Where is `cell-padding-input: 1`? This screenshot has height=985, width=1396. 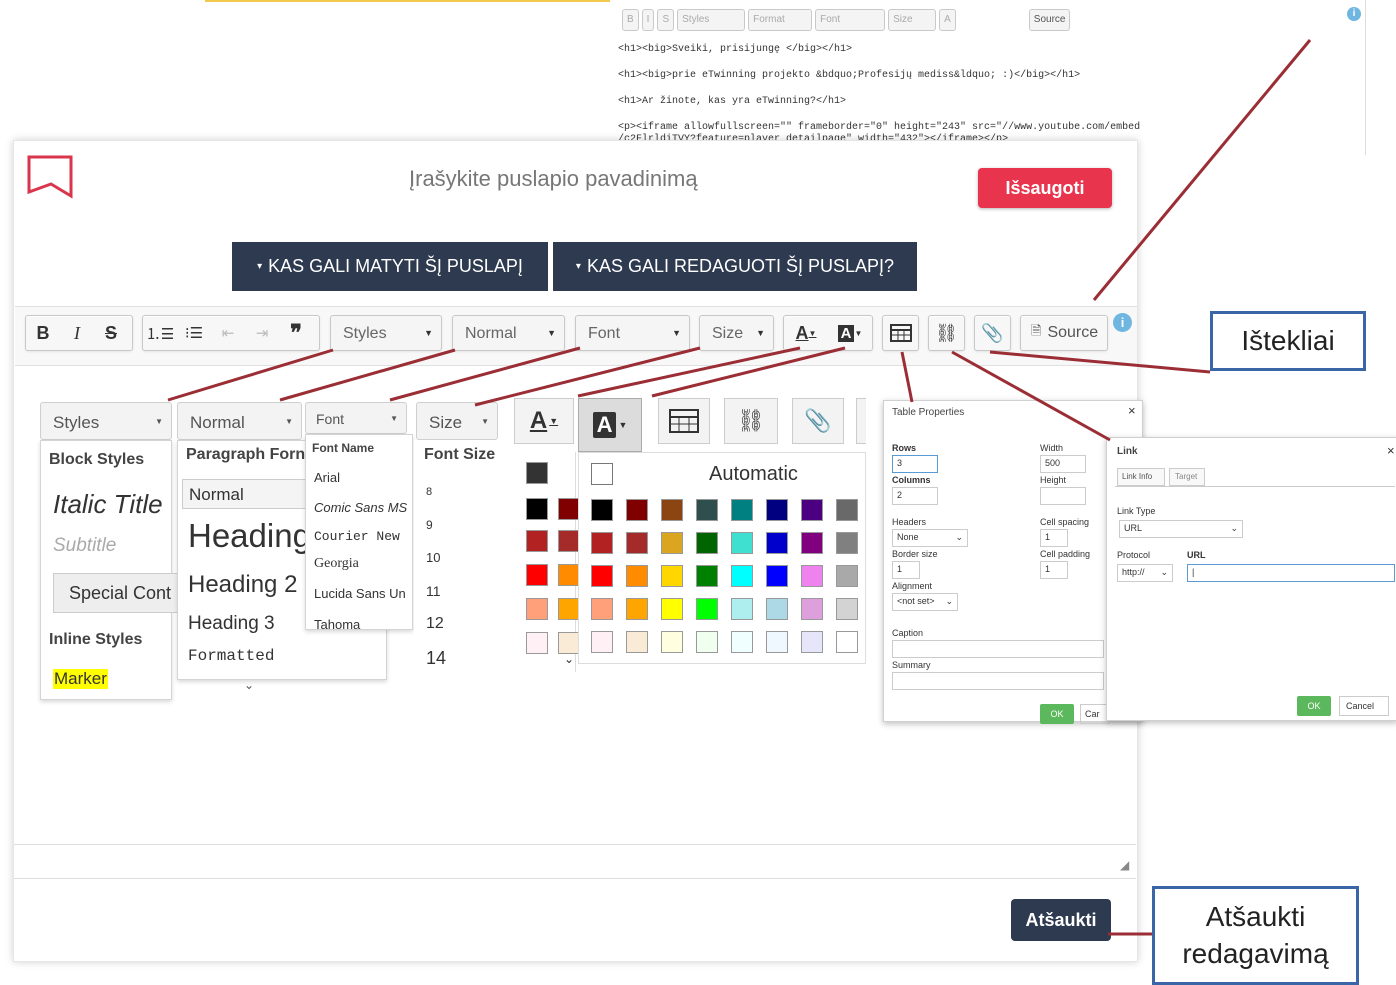
cell-padding-input: 1 is located at coordinates (1054, 570).